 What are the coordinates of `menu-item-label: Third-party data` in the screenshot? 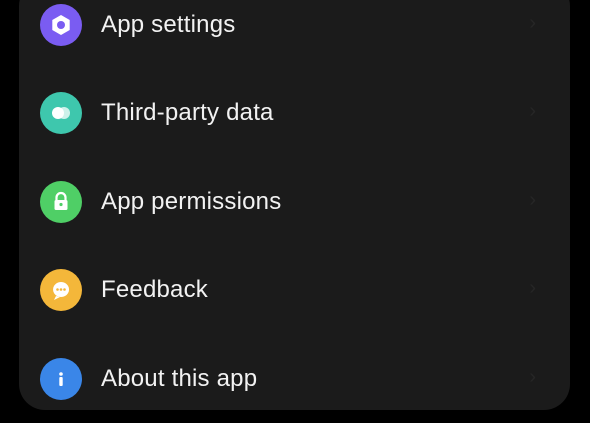 It's located at (187, 112).